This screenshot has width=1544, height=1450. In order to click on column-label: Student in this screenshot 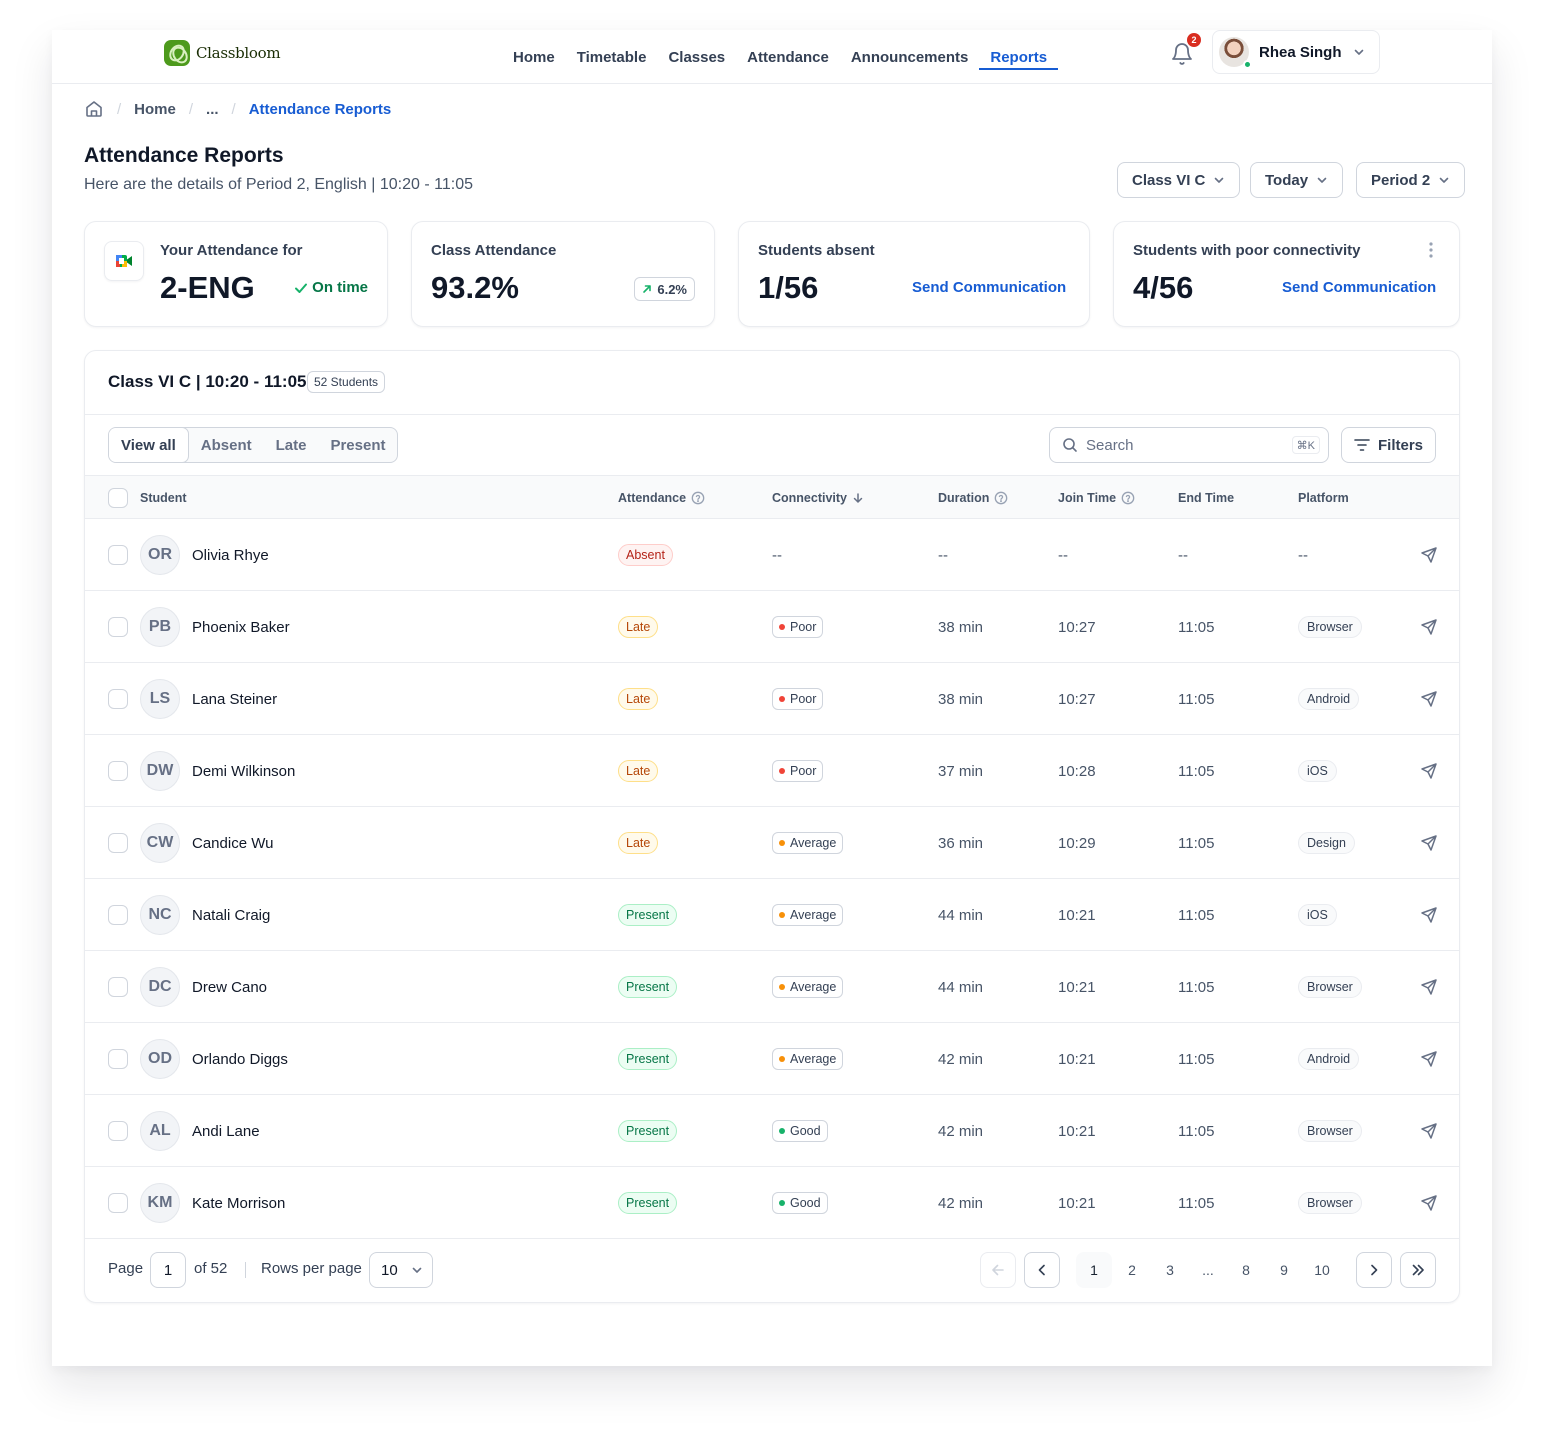, I will do `click(163, 498)`.